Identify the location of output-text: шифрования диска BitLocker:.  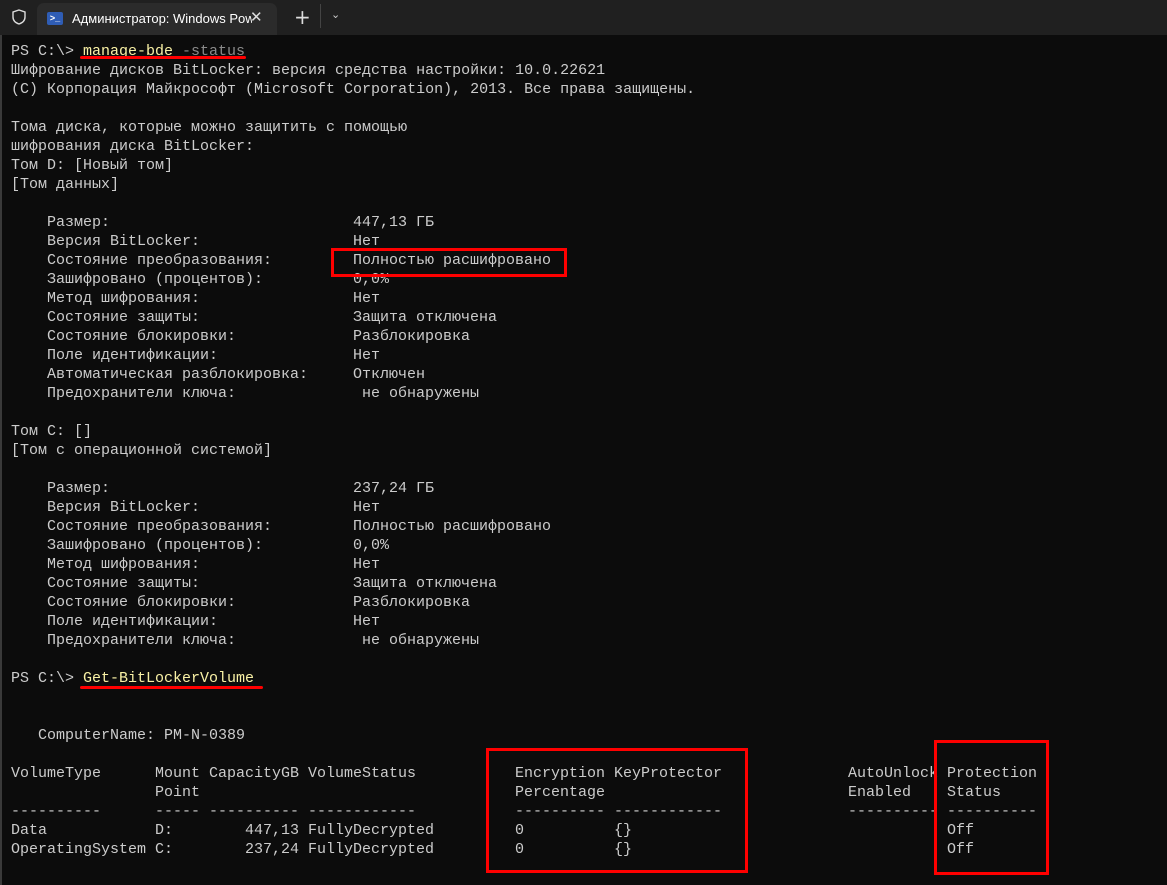
(133, 146).